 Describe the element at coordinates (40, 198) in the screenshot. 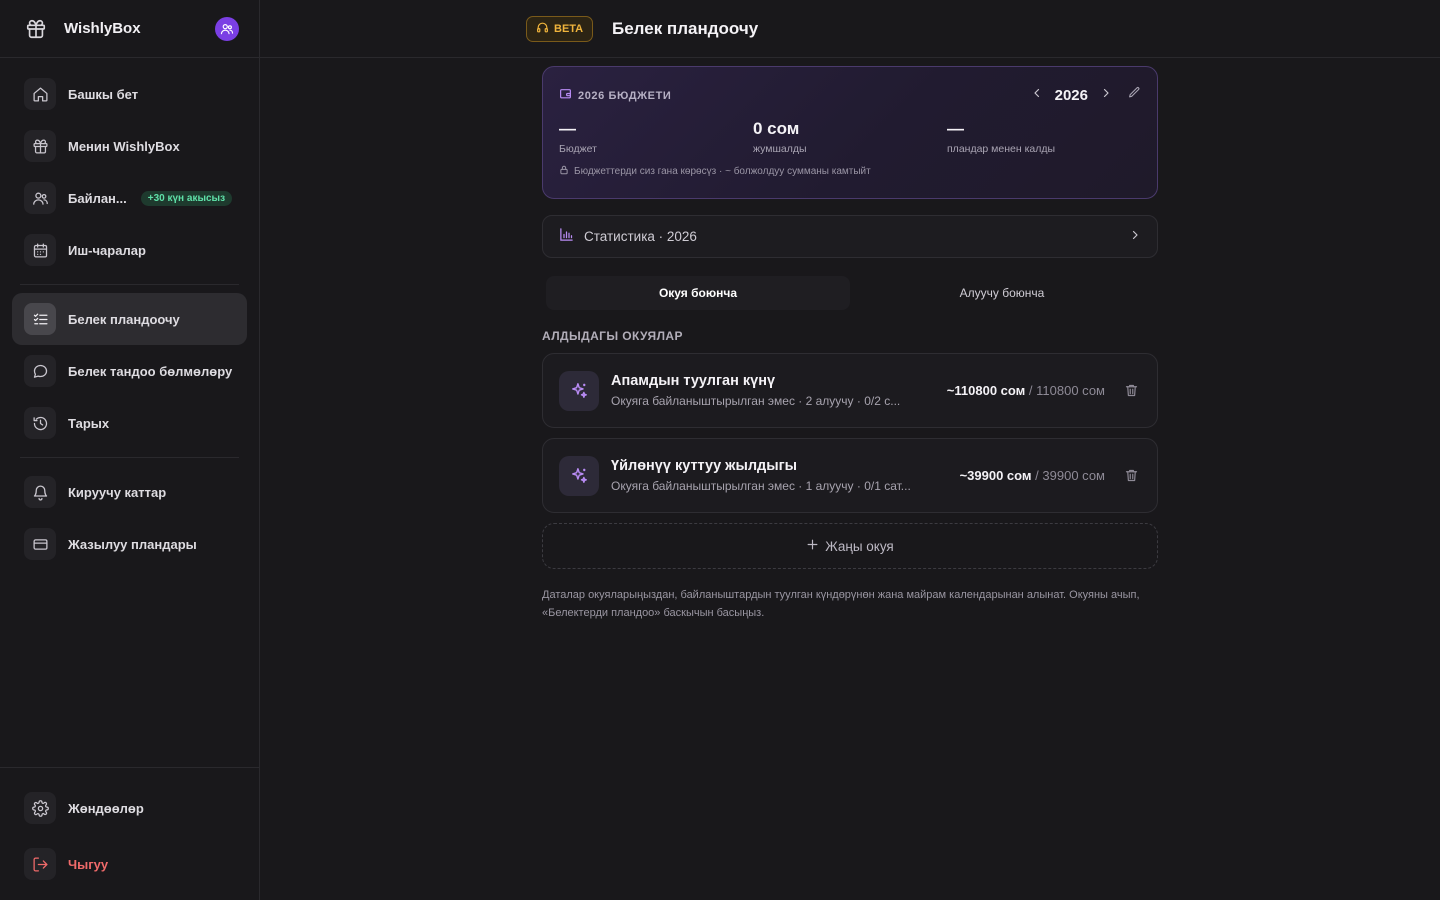

I see `users-icon` at that location.